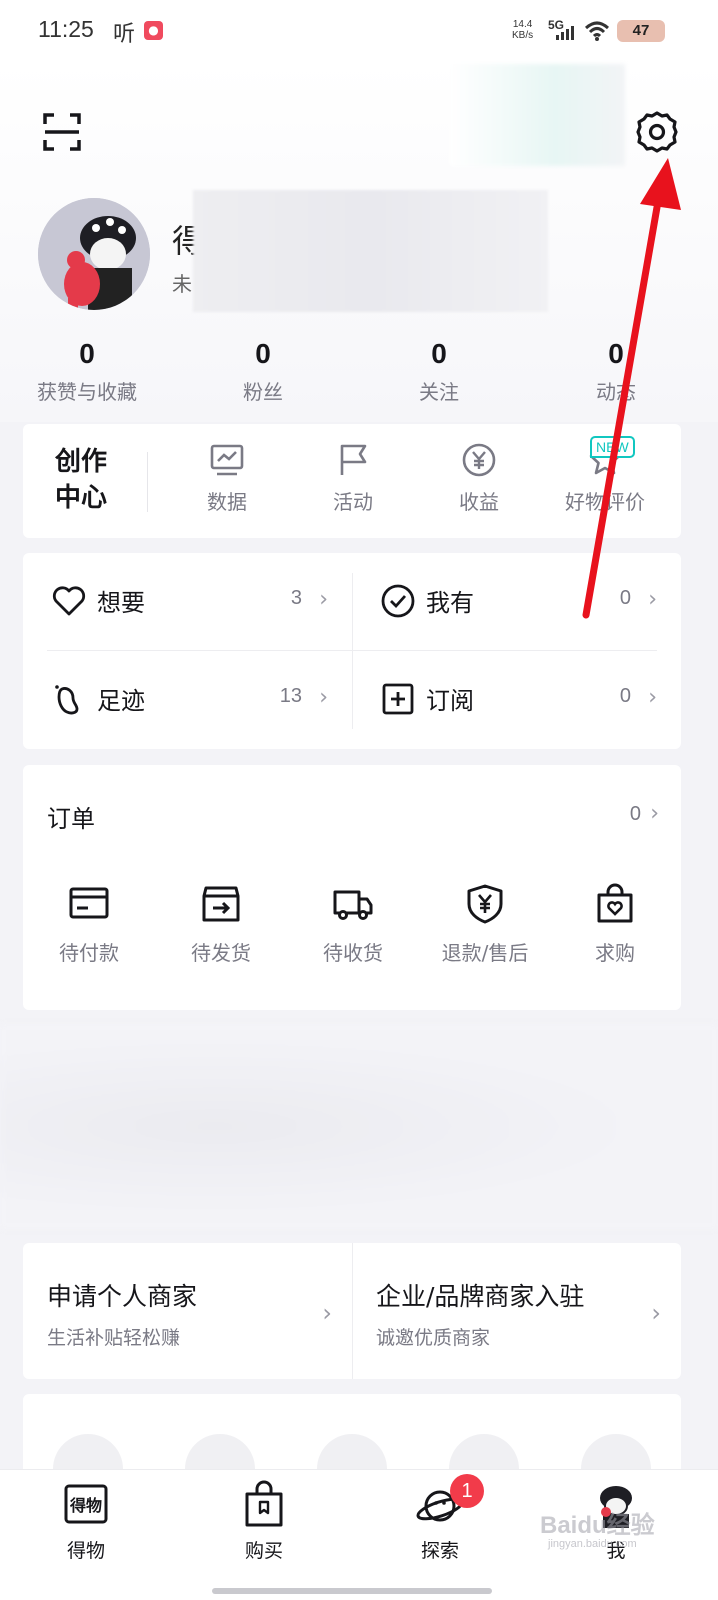 The image size is (718, 1600). What do you see at coordinates (296, 598) in the screenshot?
I see `collection-want-count: 3` at bounding box center [296, 598].